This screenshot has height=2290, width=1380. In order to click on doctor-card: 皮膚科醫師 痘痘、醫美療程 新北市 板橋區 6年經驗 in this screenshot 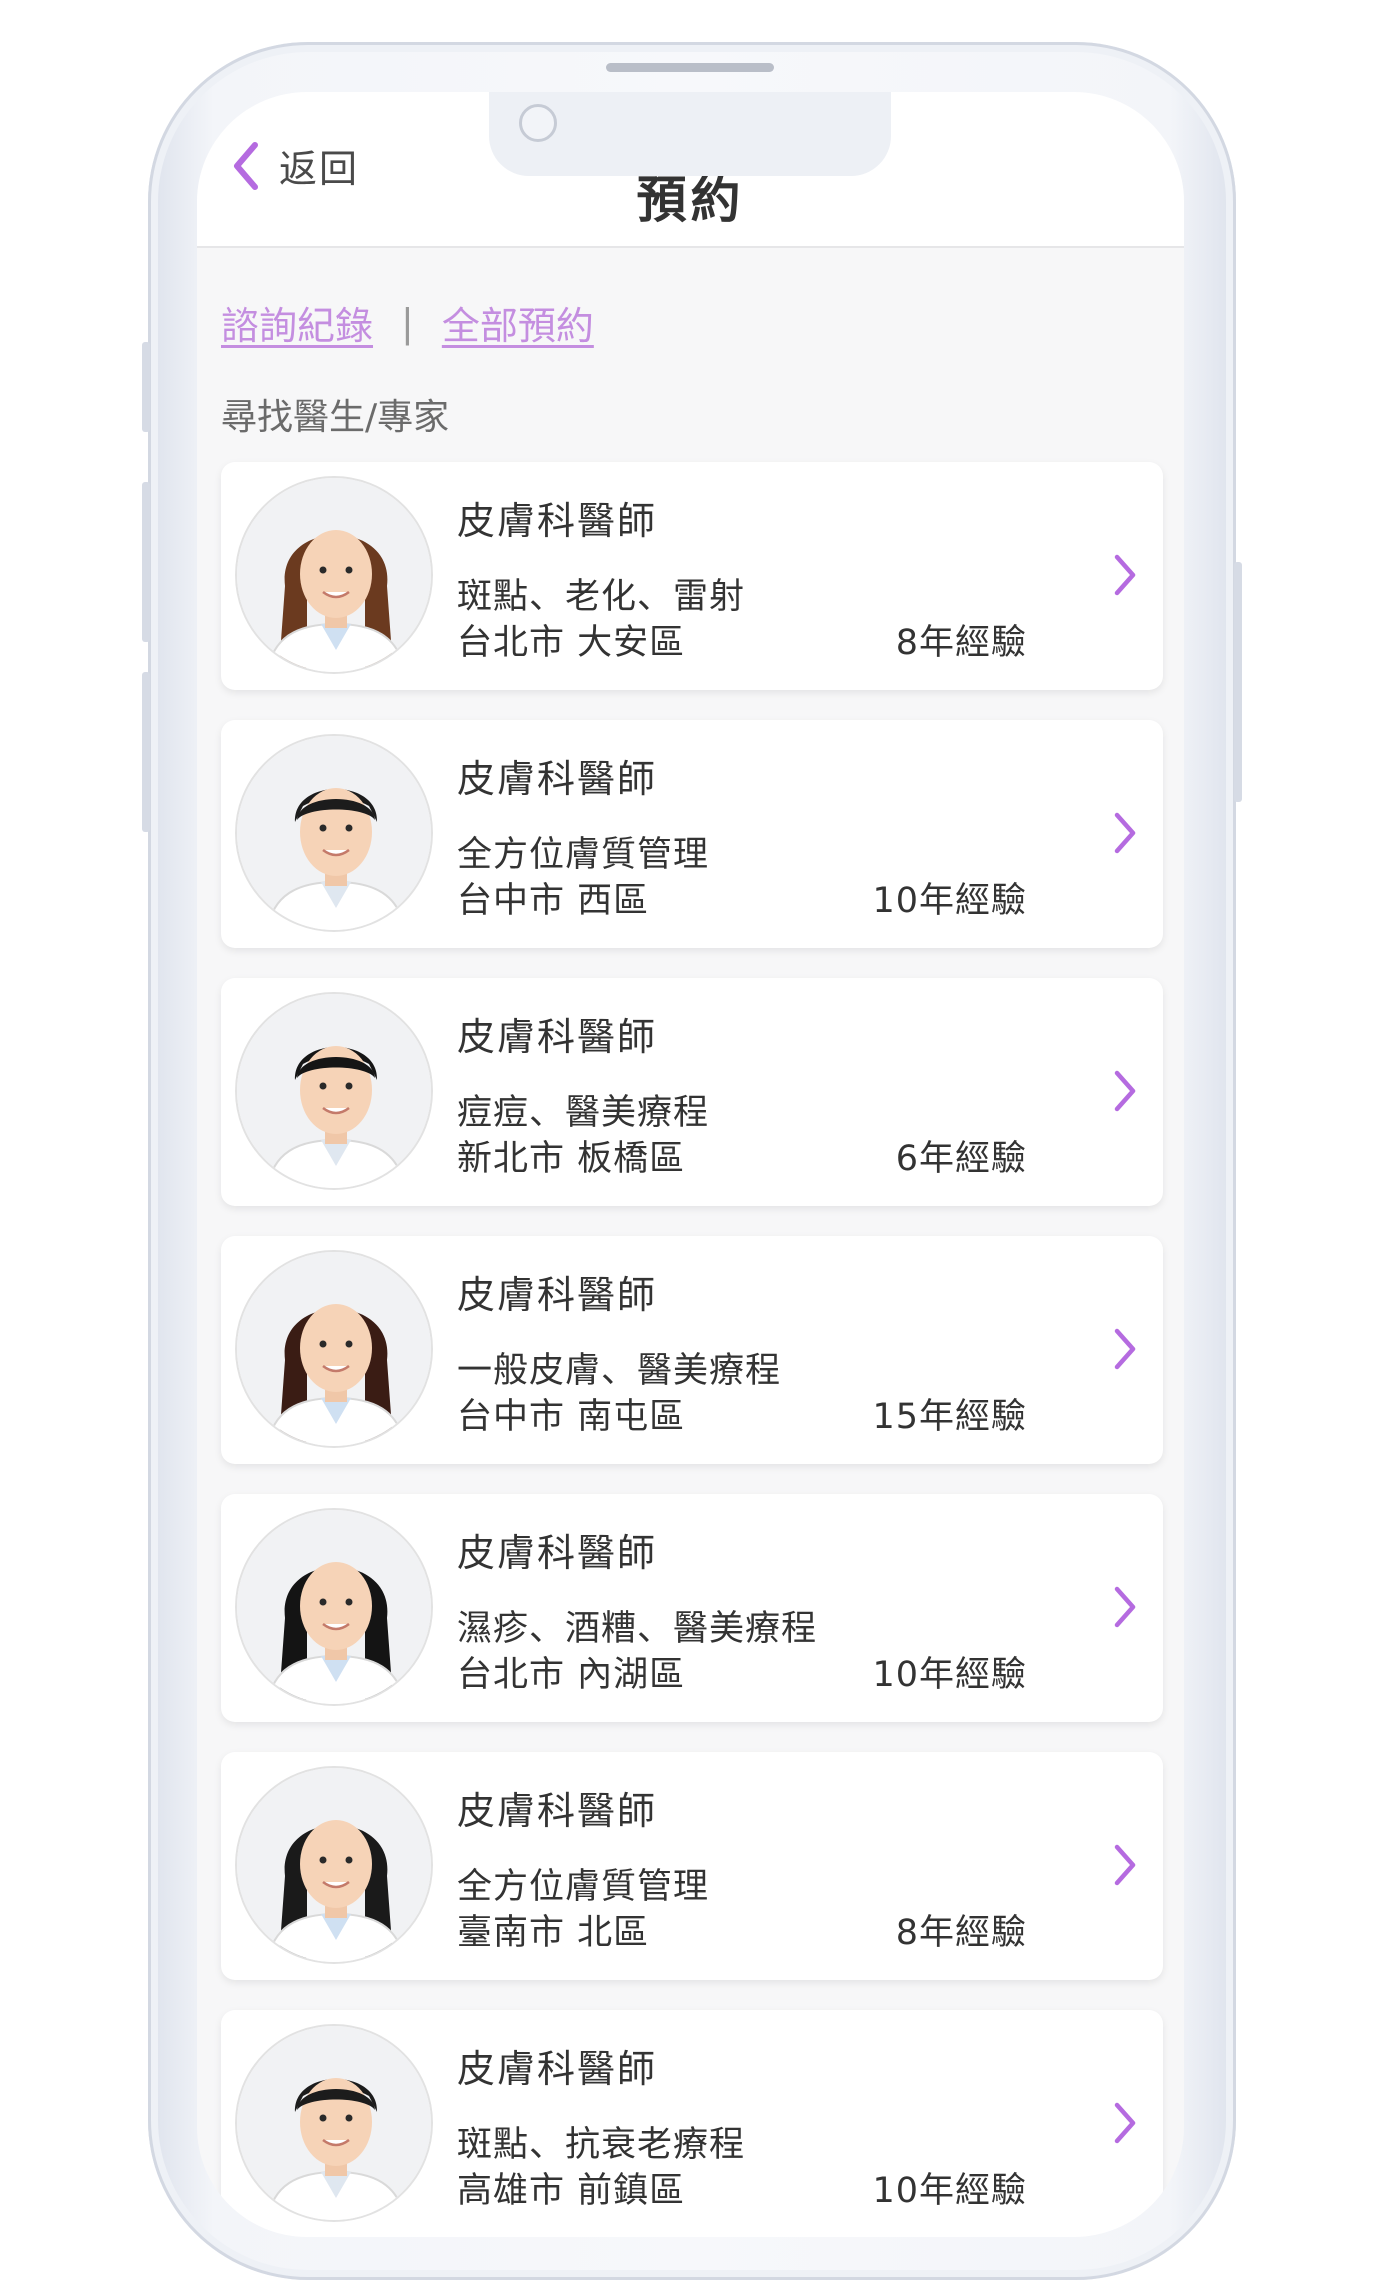, I will do `click(692, 1092)`.